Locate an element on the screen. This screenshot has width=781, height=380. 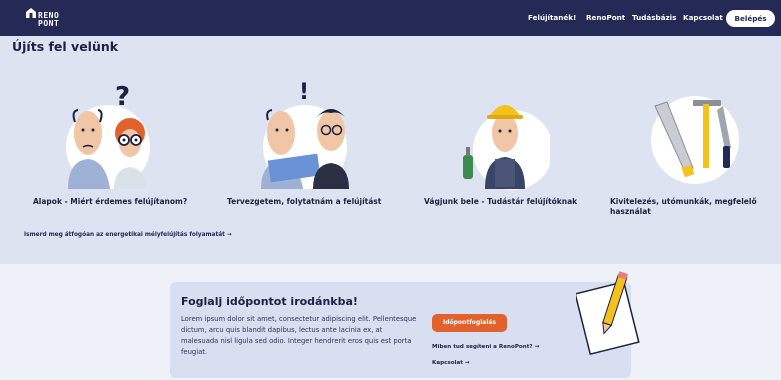
nav-item-felujitanek: Felújítanék! is located at coordinates (552, 18).